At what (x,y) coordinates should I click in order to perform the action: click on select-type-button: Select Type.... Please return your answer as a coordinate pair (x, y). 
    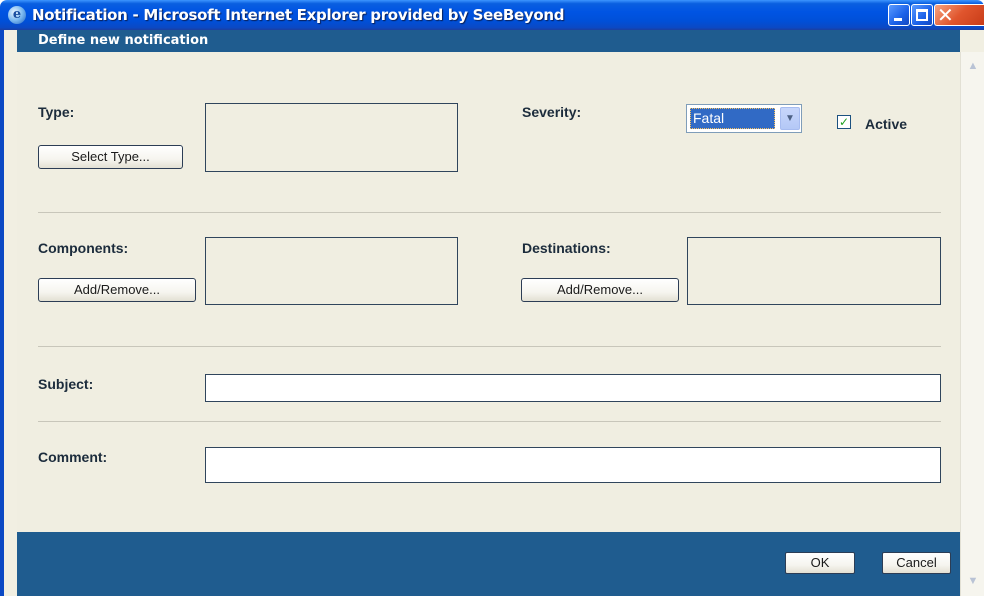
    Looking at the image, I should click on (110, 157).